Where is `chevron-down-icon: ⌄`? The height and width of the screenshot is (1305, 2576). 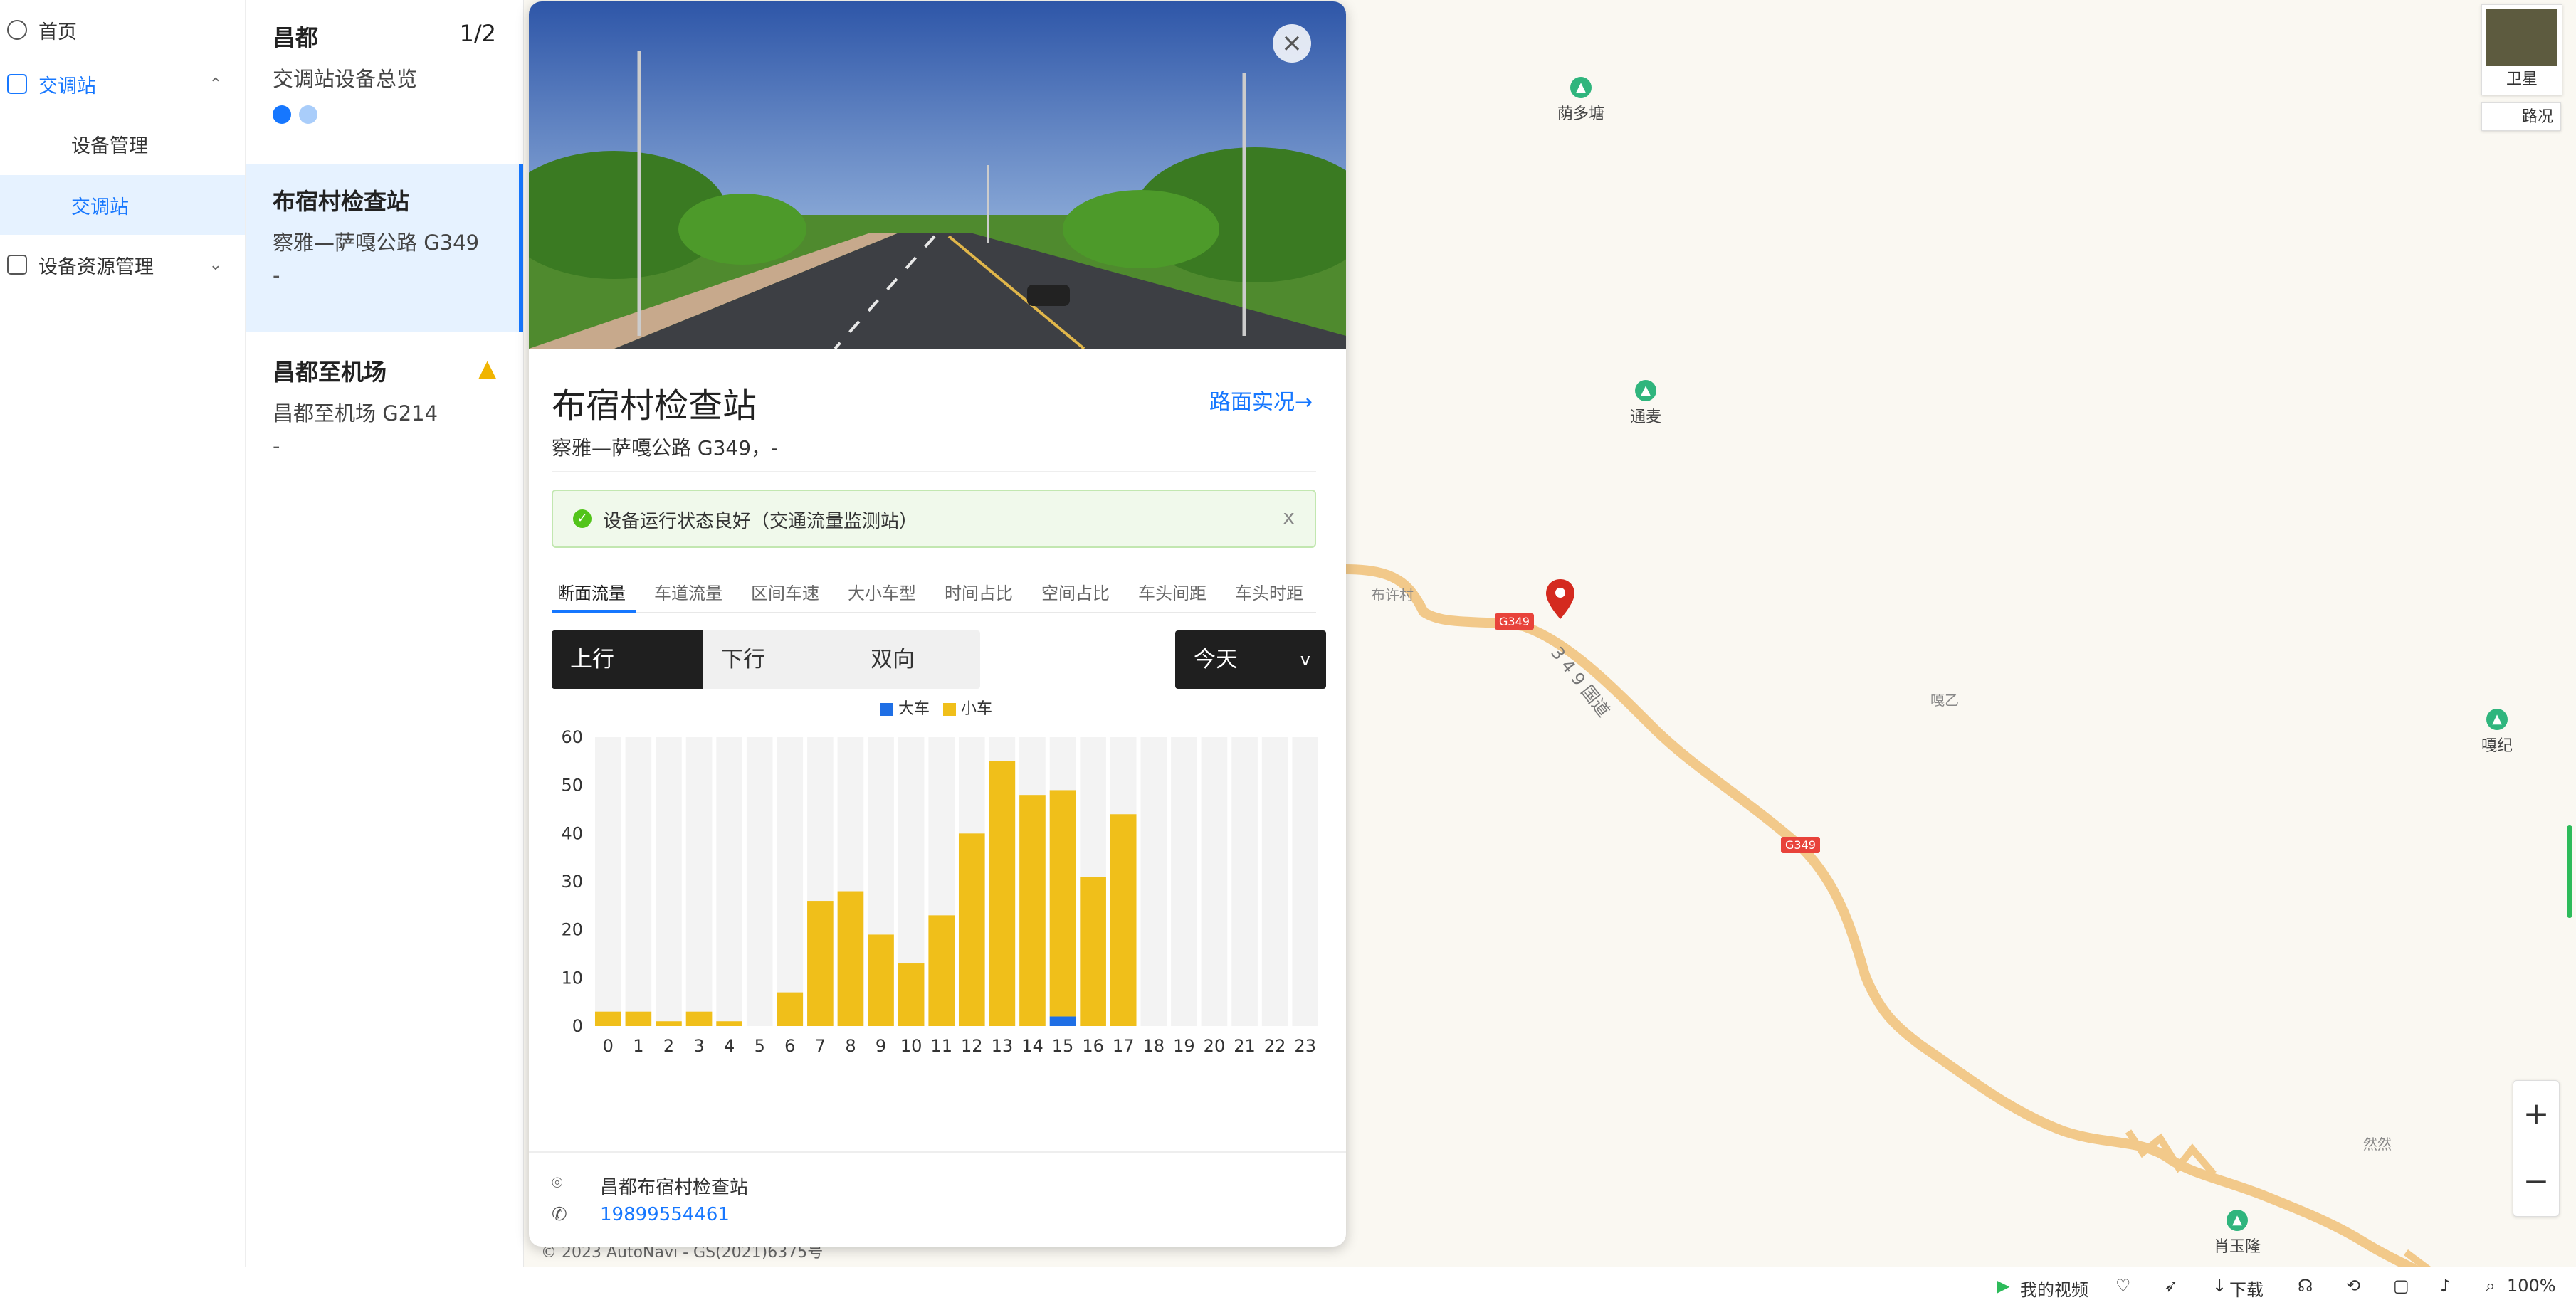
chevron-down-icon: ⌄ is located at coordinates (216, 264).